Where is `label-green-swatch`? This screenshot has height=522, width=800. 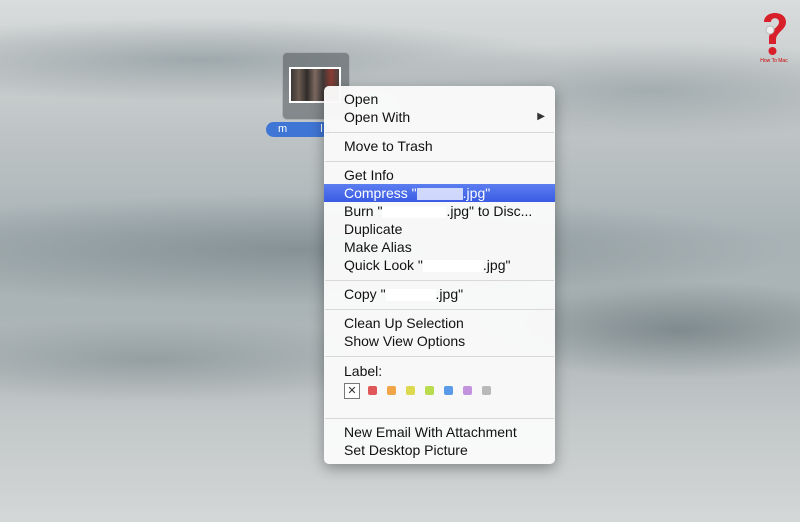
label-green-swatch is located at coordinates (429, 390).